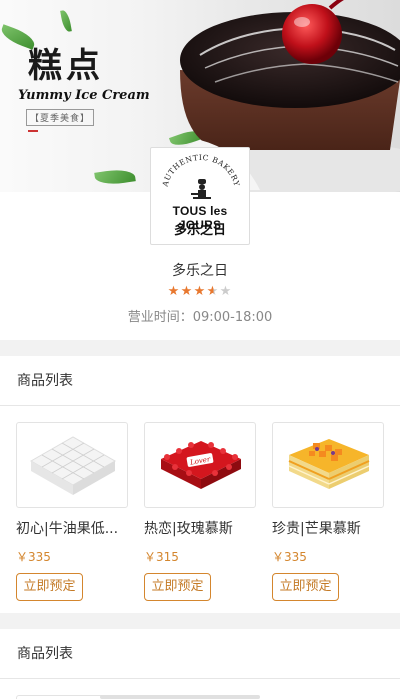  I want to click on product-card: 珍贵|芒果慕斯 ￥335 立即预定, so click(328, 511).